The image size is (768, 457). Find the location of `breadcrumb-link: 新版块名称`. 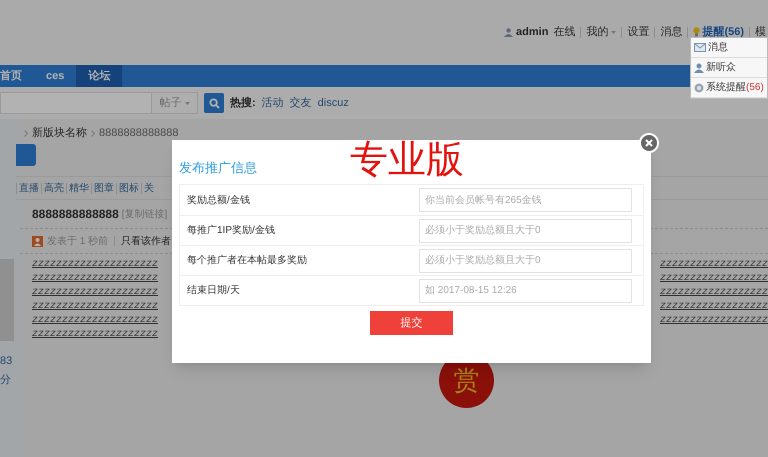

breadcrumb-link: 新版块名称 is located at coordinates (59, 133).